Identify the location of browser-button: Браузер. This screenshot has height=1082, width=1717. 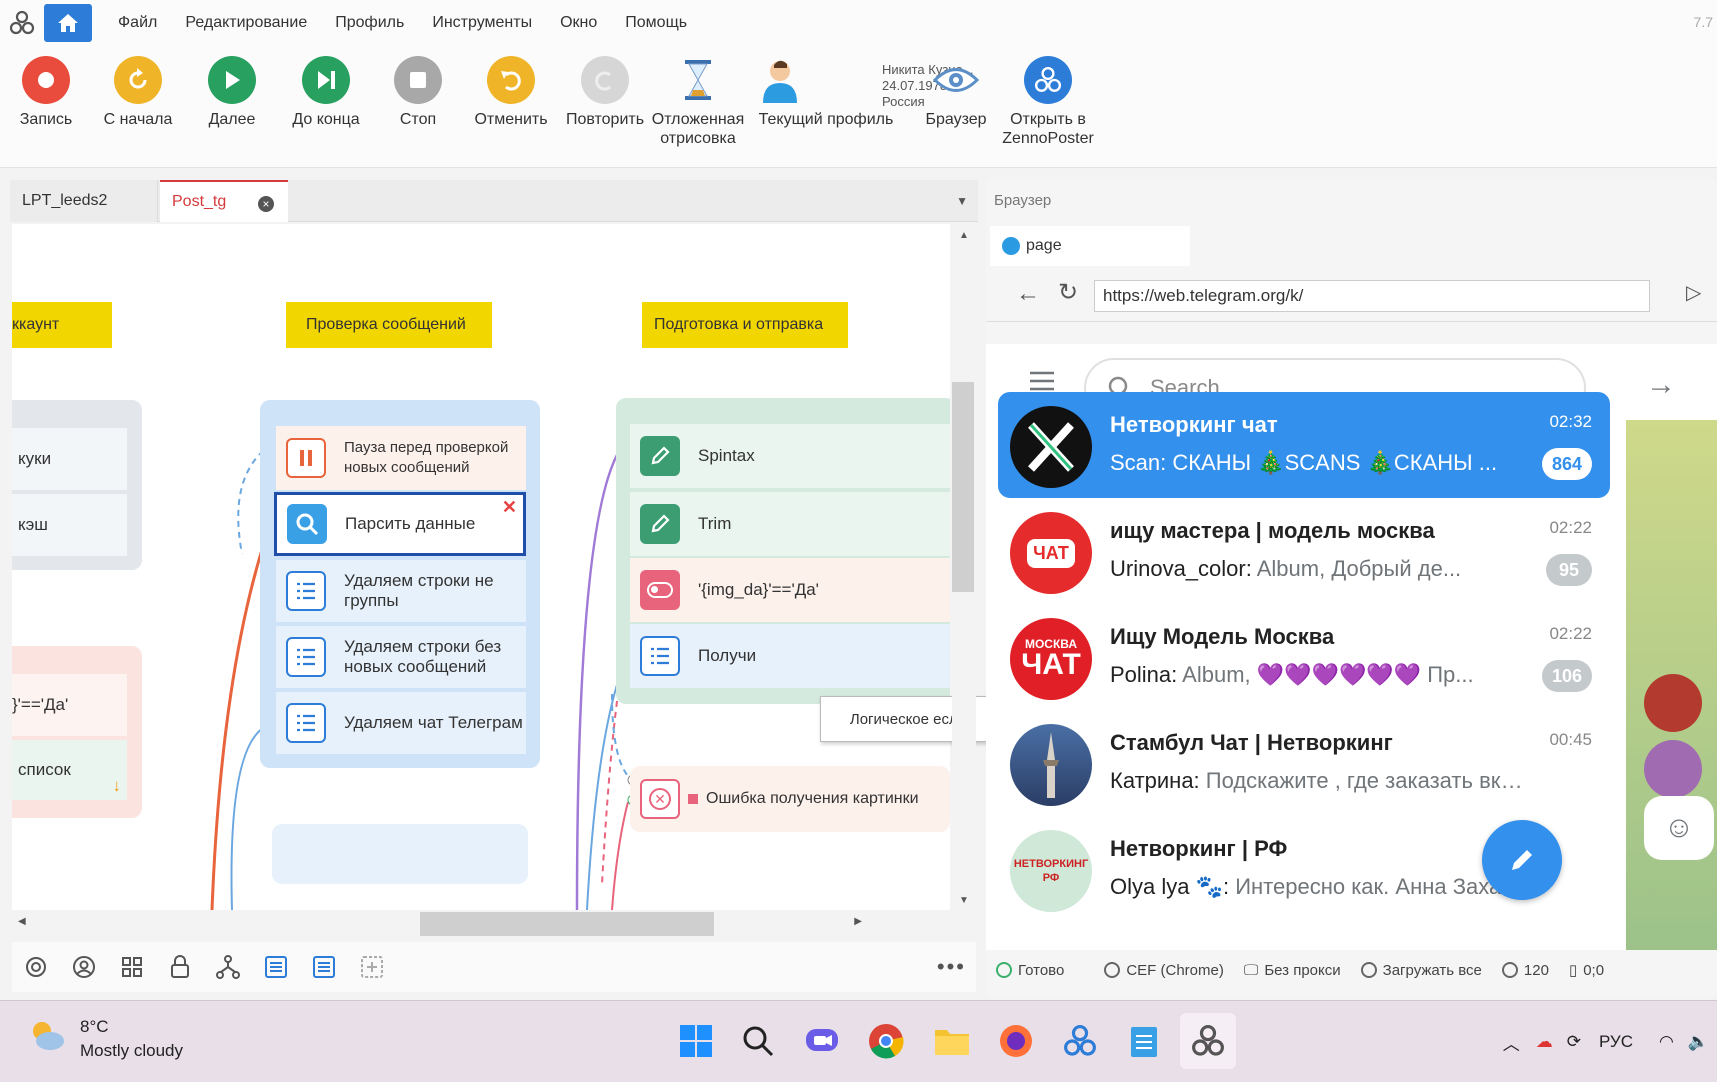
(956, 92).